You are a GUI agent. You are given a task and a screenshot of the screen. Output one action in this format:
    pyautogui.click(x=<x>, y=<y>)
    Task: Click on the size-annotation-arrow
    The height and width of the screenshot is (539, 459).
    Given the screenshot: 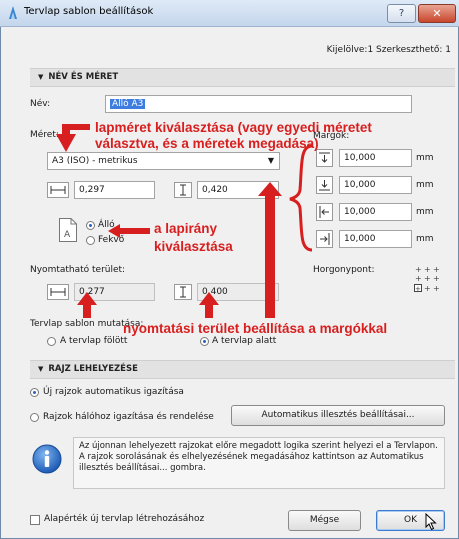 What is the action you would take?
    pyautogui.click(x=73, y=138)
    